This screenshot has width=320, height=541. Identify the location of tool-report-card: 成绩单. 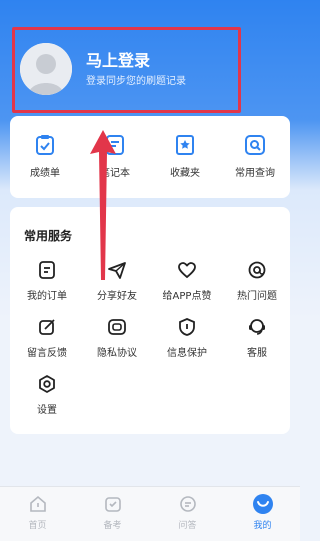
(45, 155).